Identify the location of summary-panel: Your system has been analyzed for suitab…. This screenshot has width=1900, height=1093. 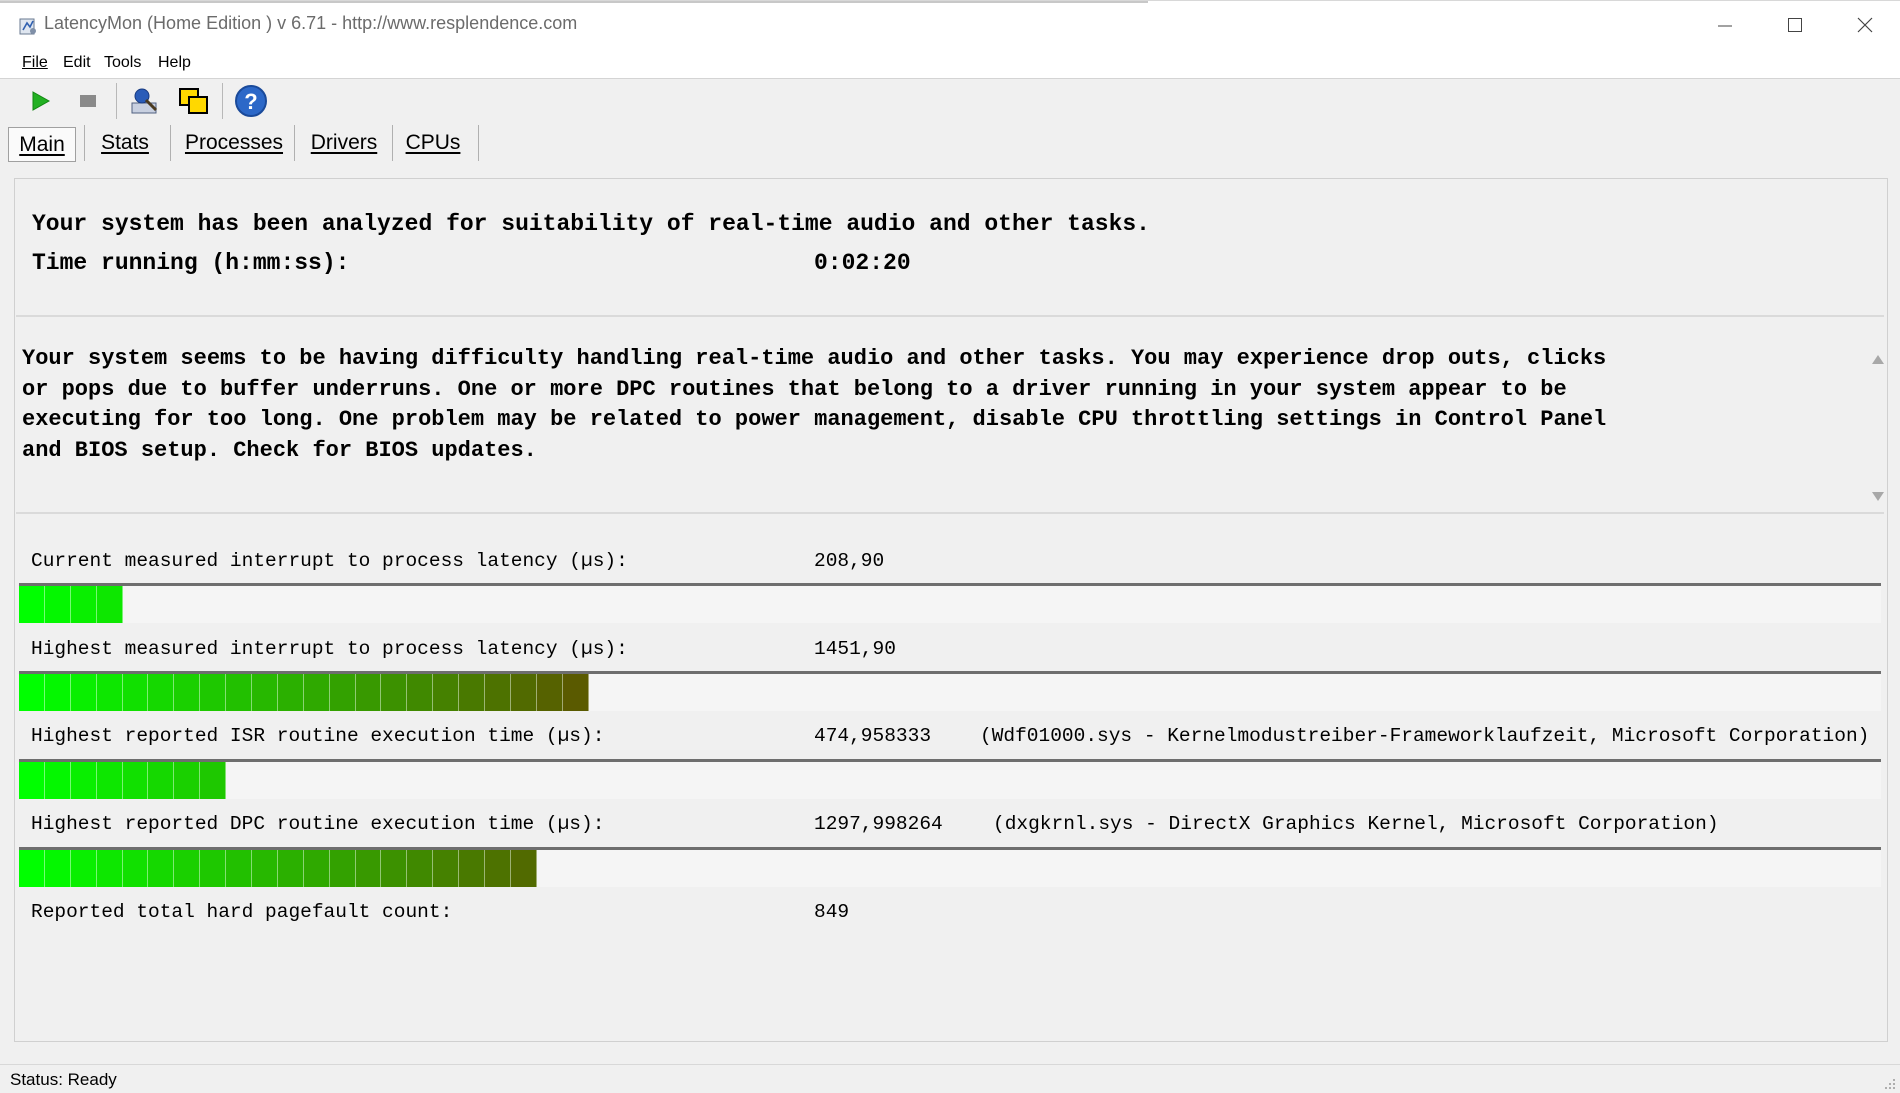
(950, 249).